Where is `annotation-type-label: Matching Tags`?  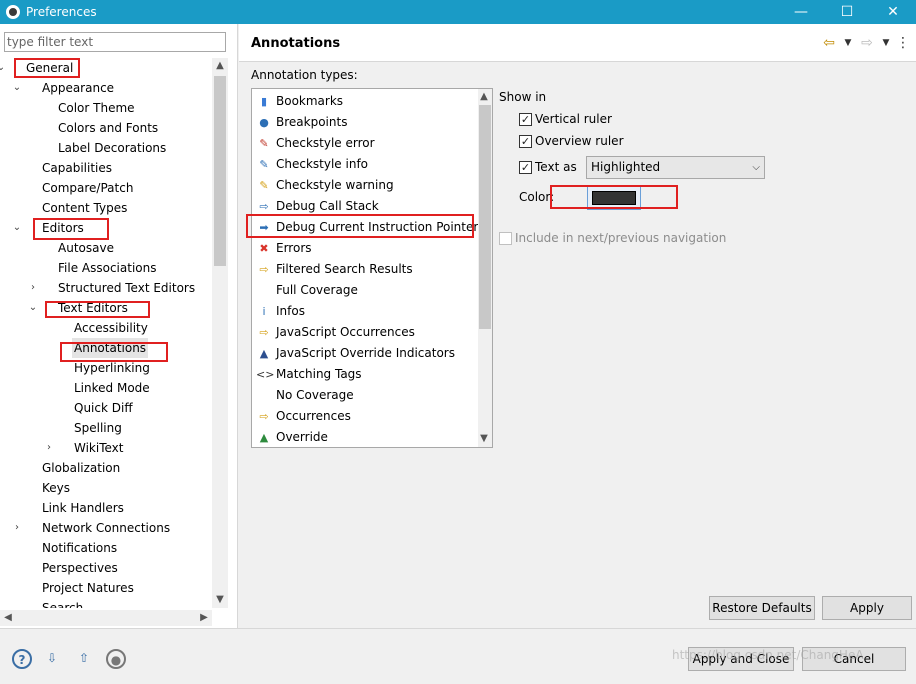 annotation-type-label: Matching Tags is located at coordinates (319, 374).